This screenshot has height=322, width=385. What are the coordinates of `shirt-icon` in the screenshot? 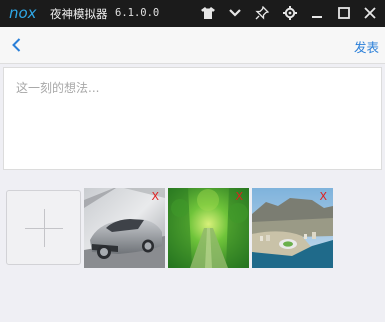 It's located at (208, 13).